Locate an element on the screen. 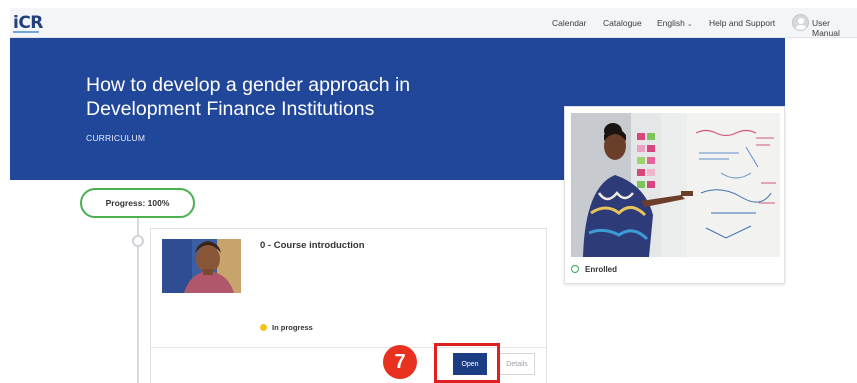 The height and width of the screenshot is (383, 857). logo: iCR is located at coordinates (28, 23).